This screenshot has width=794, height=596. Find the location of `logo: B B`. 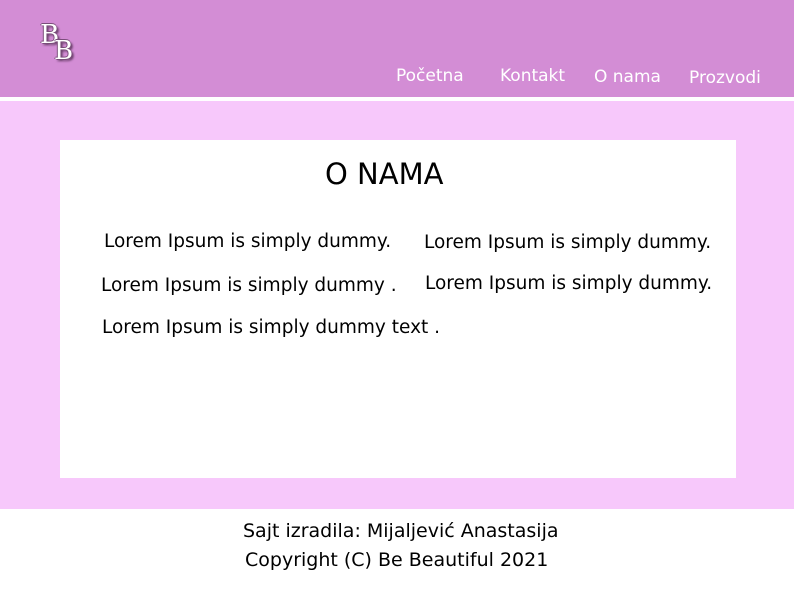

logo: B B is located at coordinates (60, 43).